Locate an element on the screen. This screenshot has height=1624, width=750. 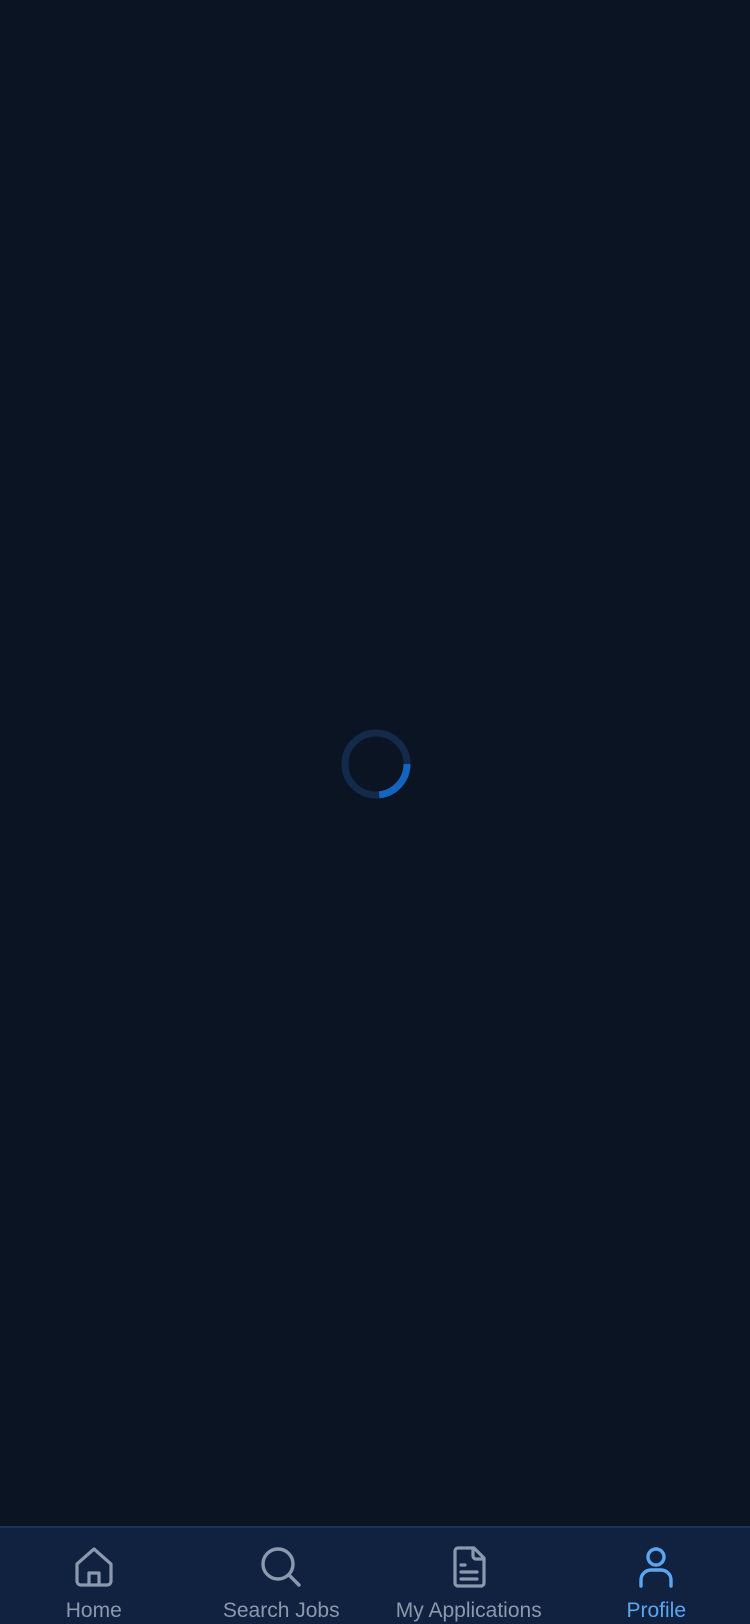
tab-profile: Profile is located at coordinates (656, 1576).